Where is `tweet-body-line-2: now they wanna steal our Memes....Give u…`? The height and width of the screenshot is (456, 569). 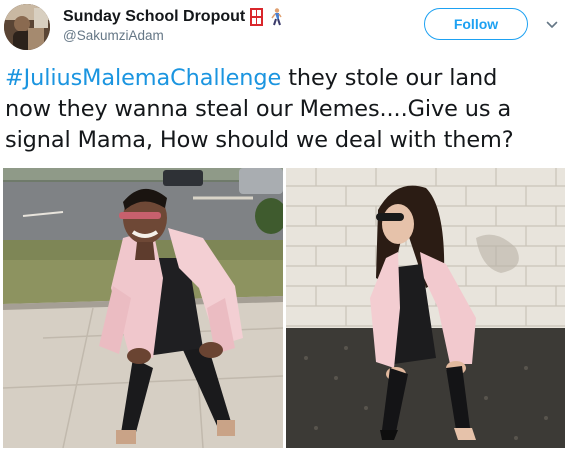 tweet-body-line-2: now they wanna steal our Memes....Give u… is located at coordinates (258, 109).